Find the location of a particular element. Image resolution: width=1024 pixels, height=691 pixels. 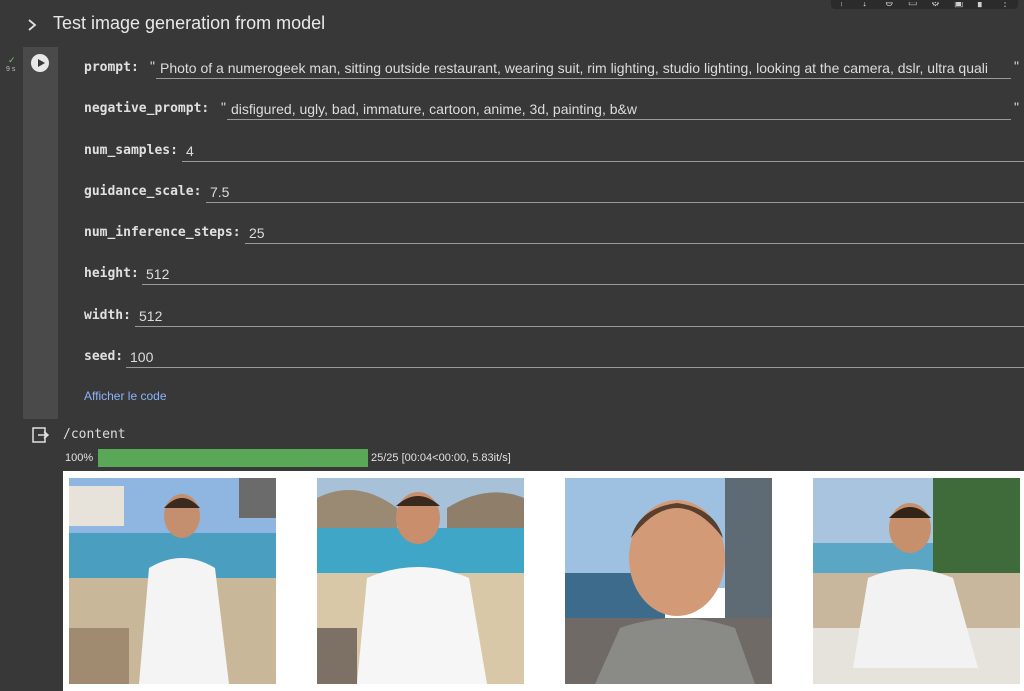

height-input: 512 is located at coordinates (583, 275).